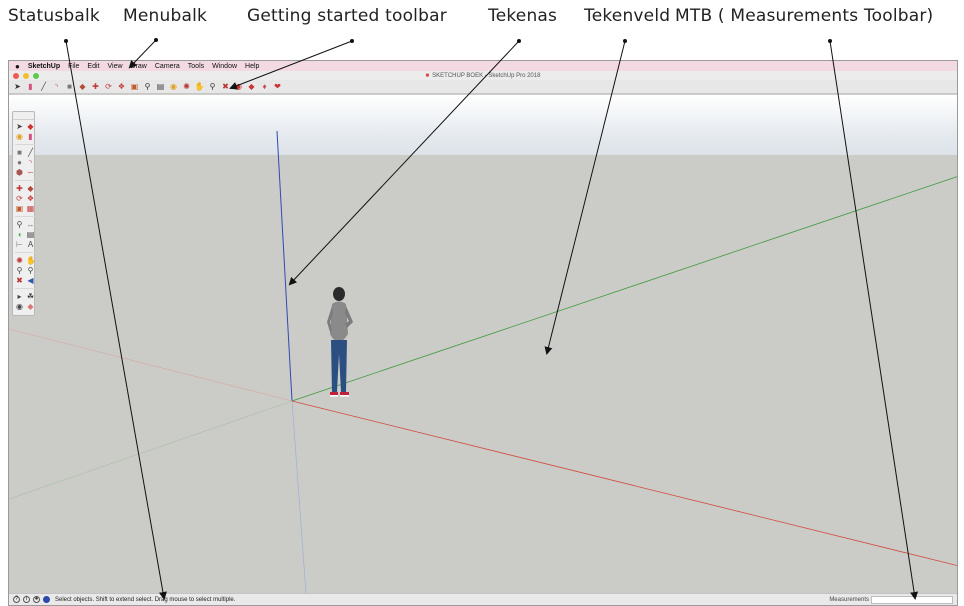  I want to click on label-mtb: MTB ( Measurements Toolbar), so click(804, 16).